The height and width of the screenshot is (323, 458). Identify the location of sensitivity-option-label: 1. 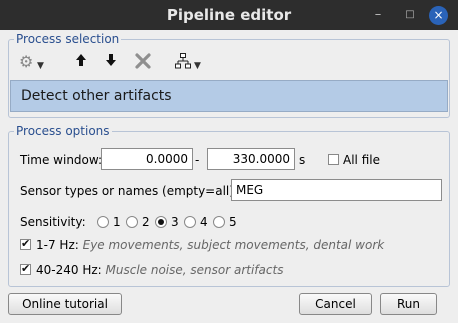
(117, 222).